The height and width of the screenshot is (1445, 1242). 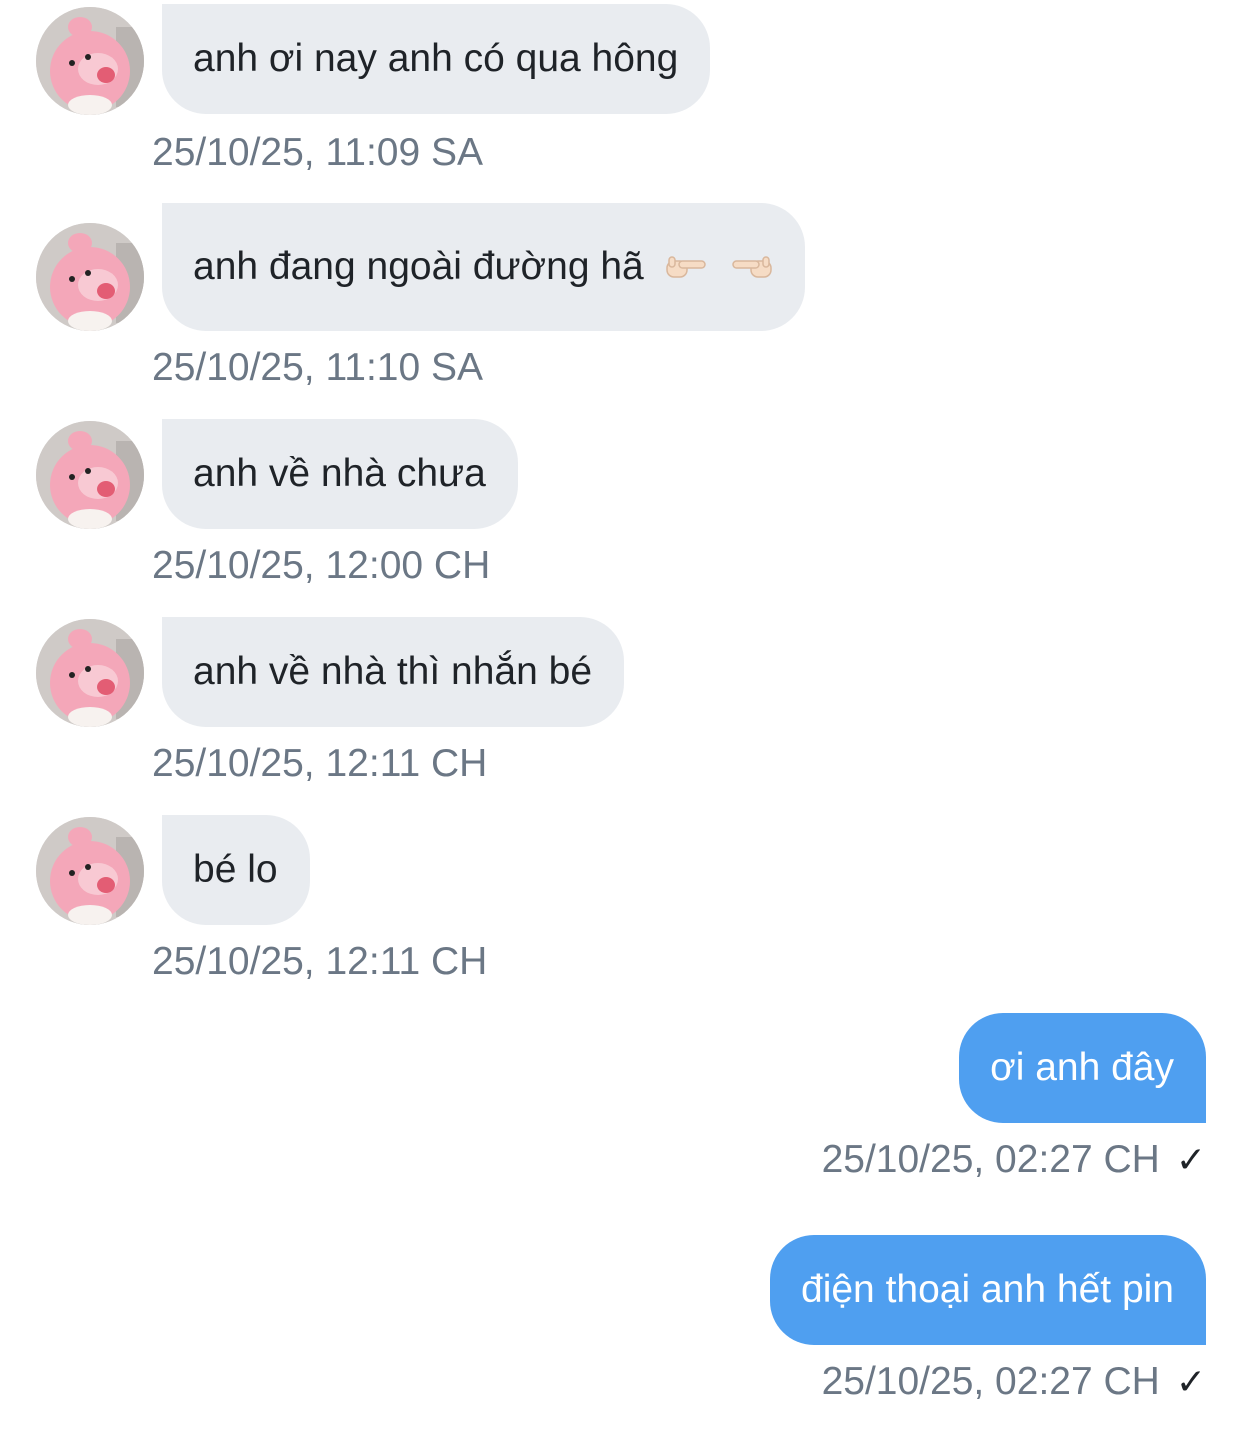 What do you see at coordinates (321, 565) in the screenshot?
I see `message-timestamp: 25/10/25, 12:00 CH` at bounding box center [321, 565].